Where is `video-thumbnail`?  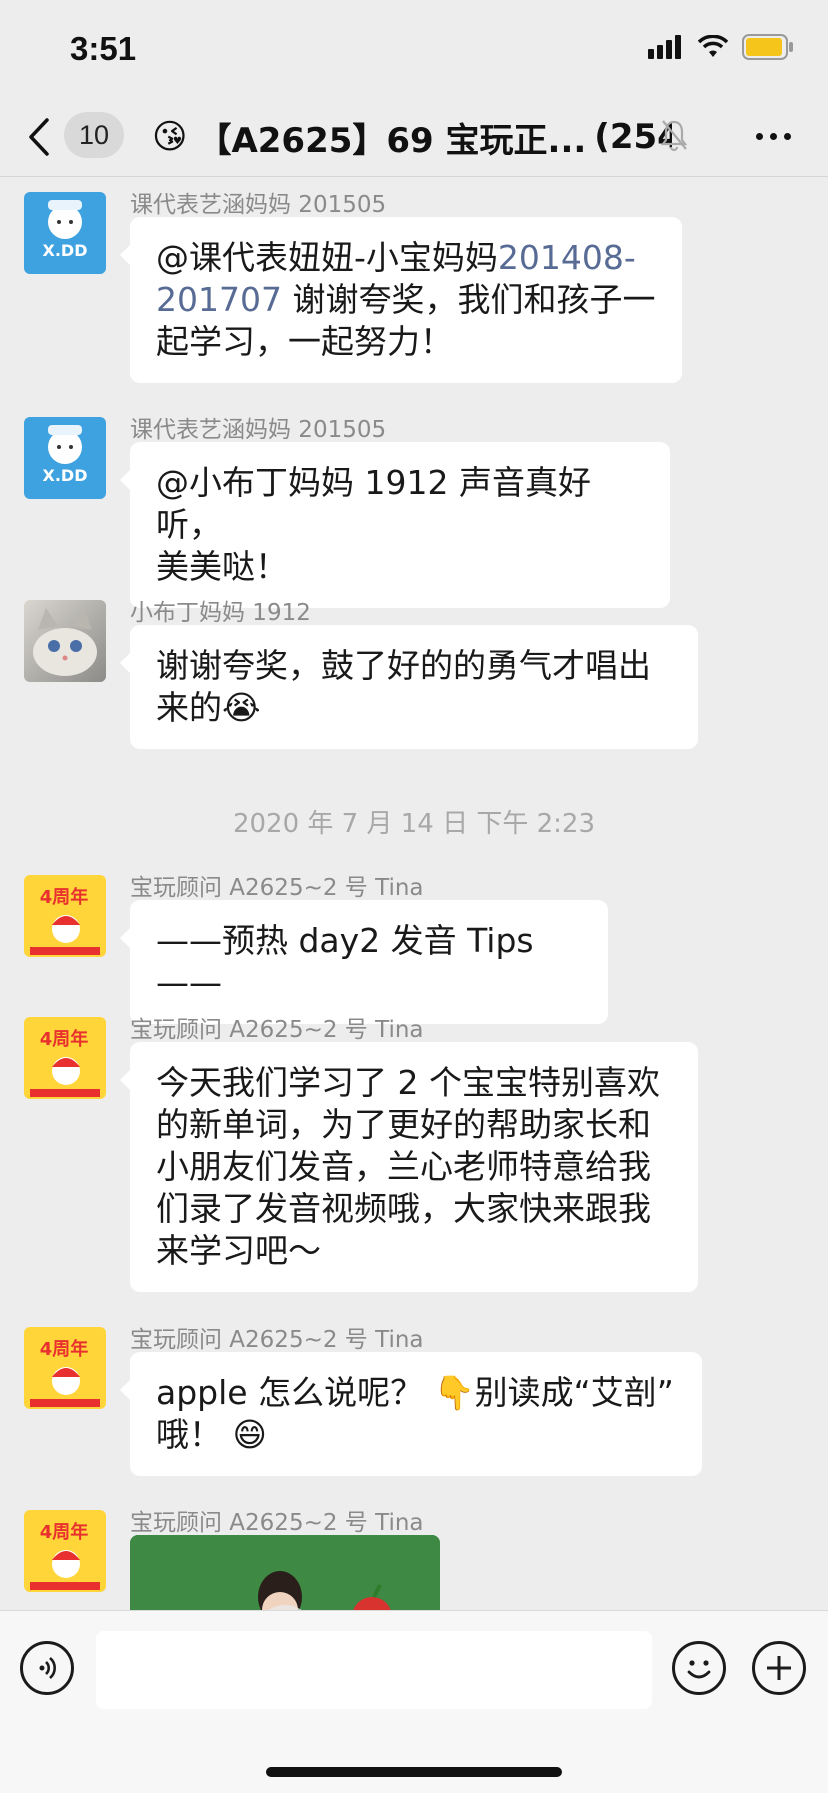
video-thumbnail is located at coordinates (285, 1572).